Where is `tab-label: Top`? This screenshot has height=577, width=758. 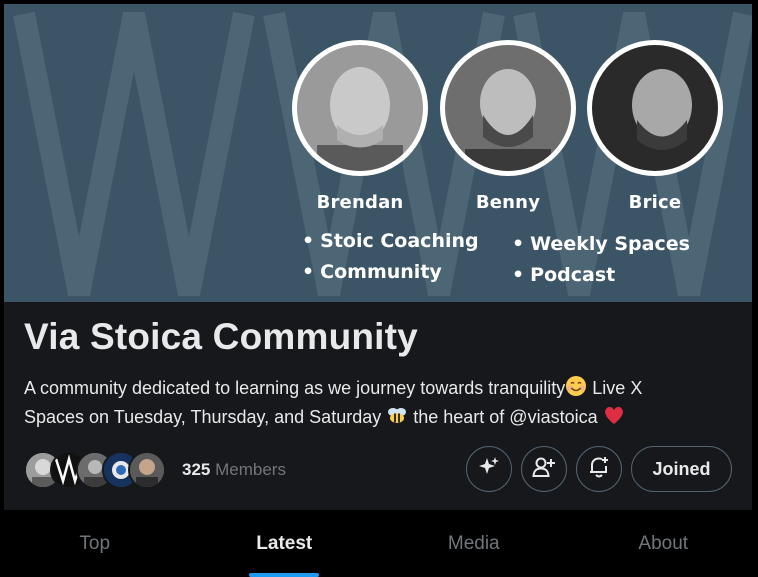
tab-label: Top is located at coordinates (95, 543).